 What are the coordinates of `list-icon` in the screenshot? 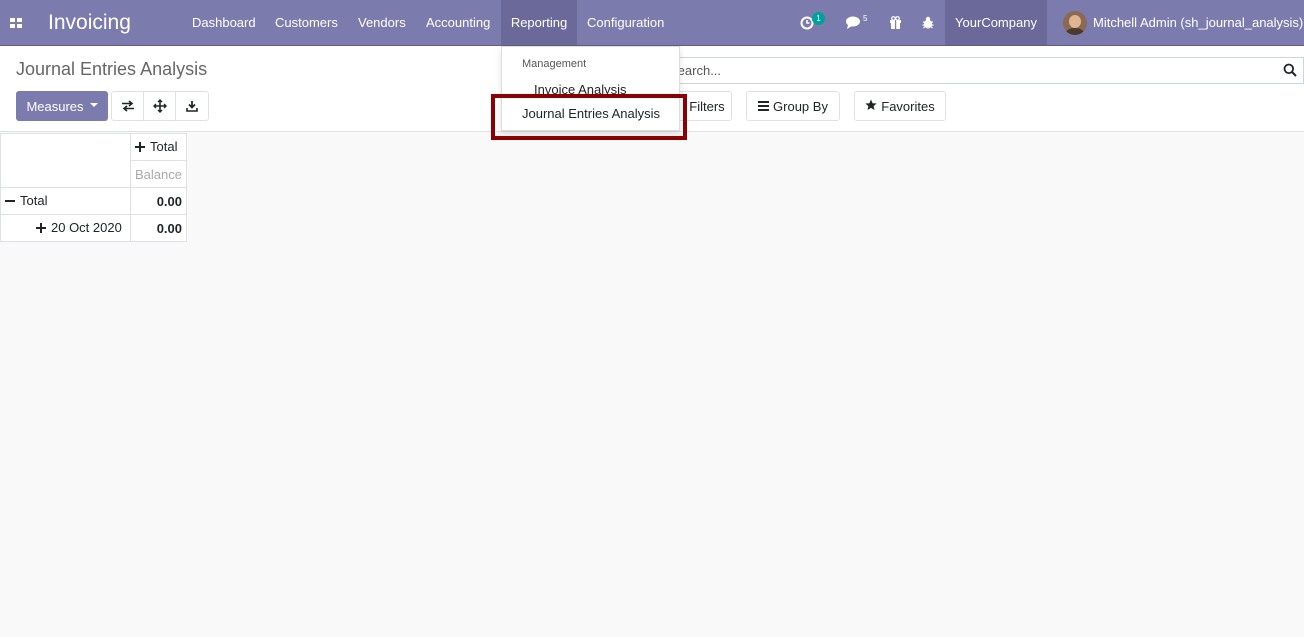 It's located at (764, 106).